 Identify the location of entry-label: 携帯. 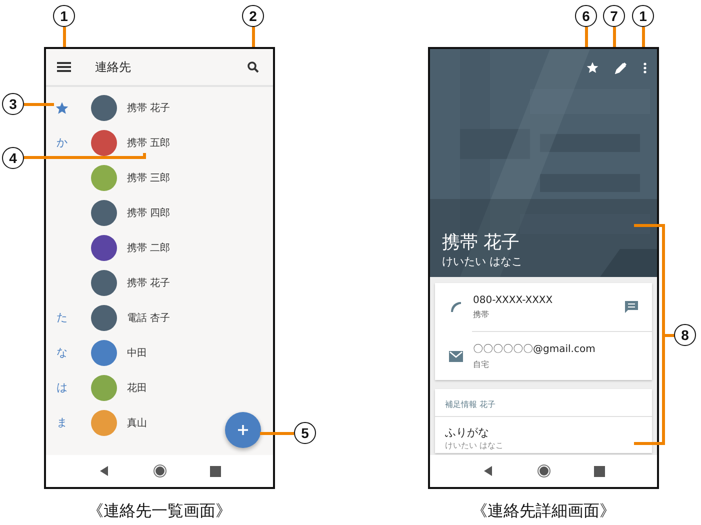
(481, 314).